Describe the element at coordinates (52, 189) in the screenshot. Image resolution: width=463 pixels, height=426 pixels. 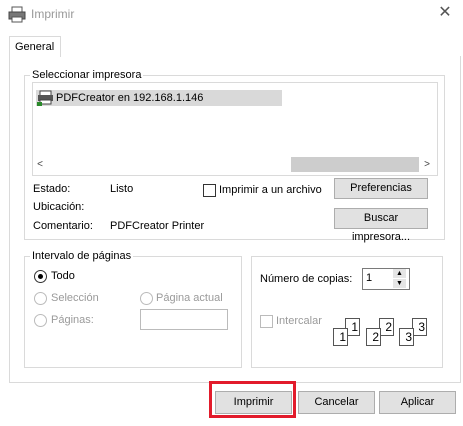
I see `status-label: Estado:` at that location.